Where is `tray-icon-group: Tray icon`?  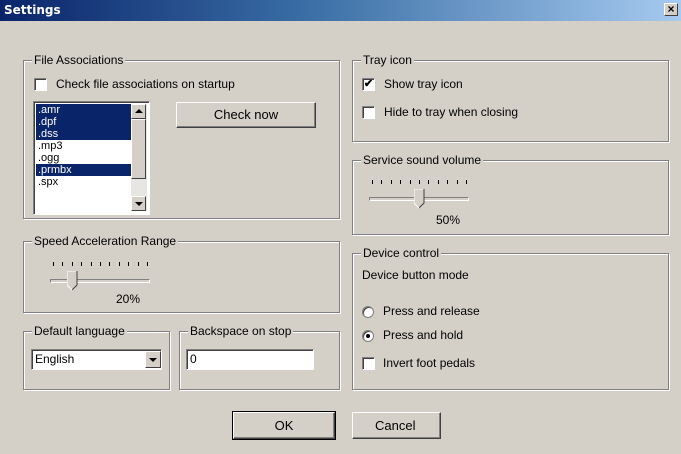
tray-icon-group: Tray icon is located at coordinates (510, 97).